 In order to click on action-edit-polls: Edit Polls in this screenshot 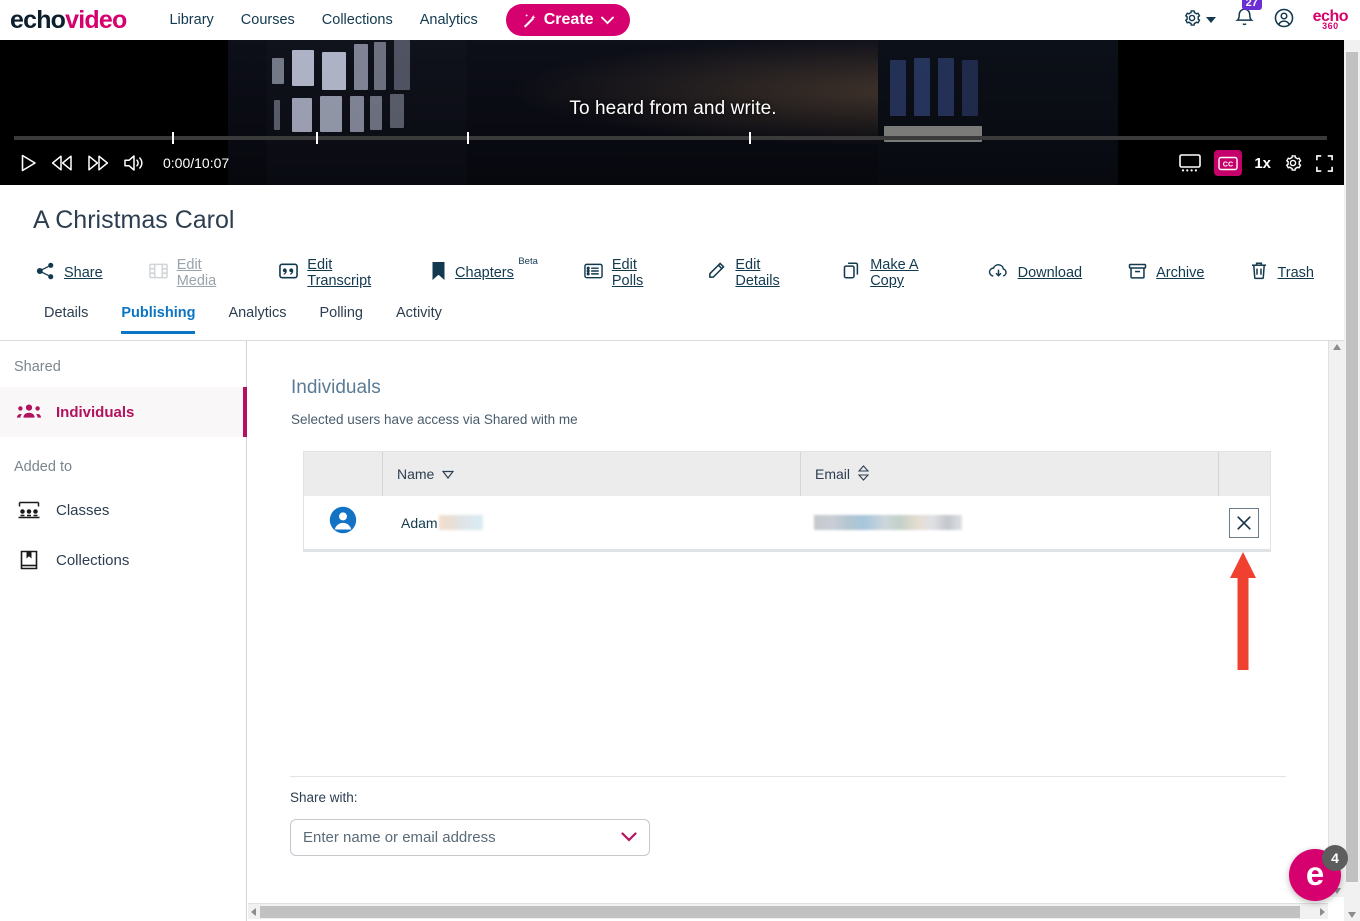, I will do `click(623, 273)`.